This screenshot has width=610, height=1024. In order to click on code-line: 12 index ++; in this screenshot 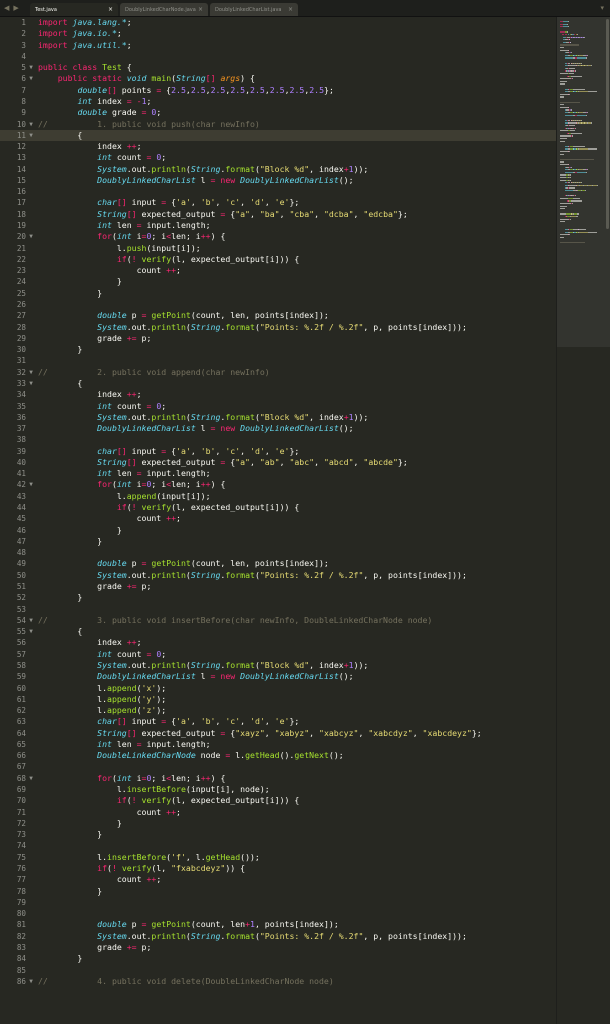, I will do `click(278, 146)`.